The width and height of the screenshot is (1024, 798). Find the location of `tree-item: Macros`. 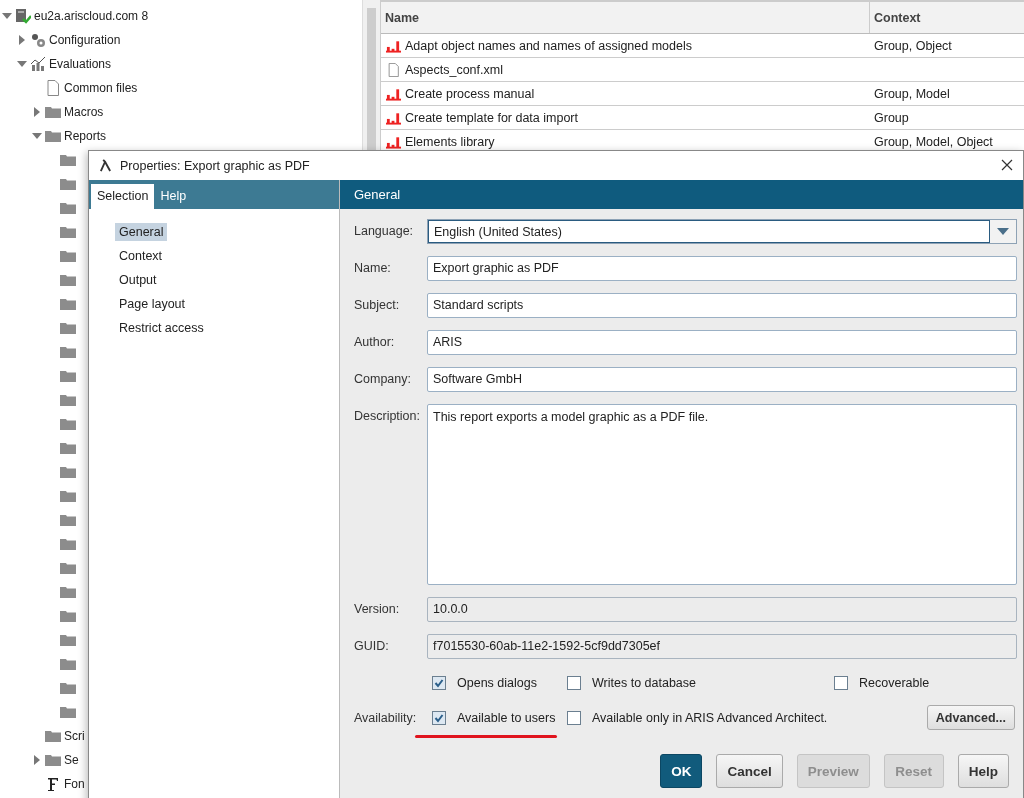

tree-item: Macros is located at coordinates (84, 112).